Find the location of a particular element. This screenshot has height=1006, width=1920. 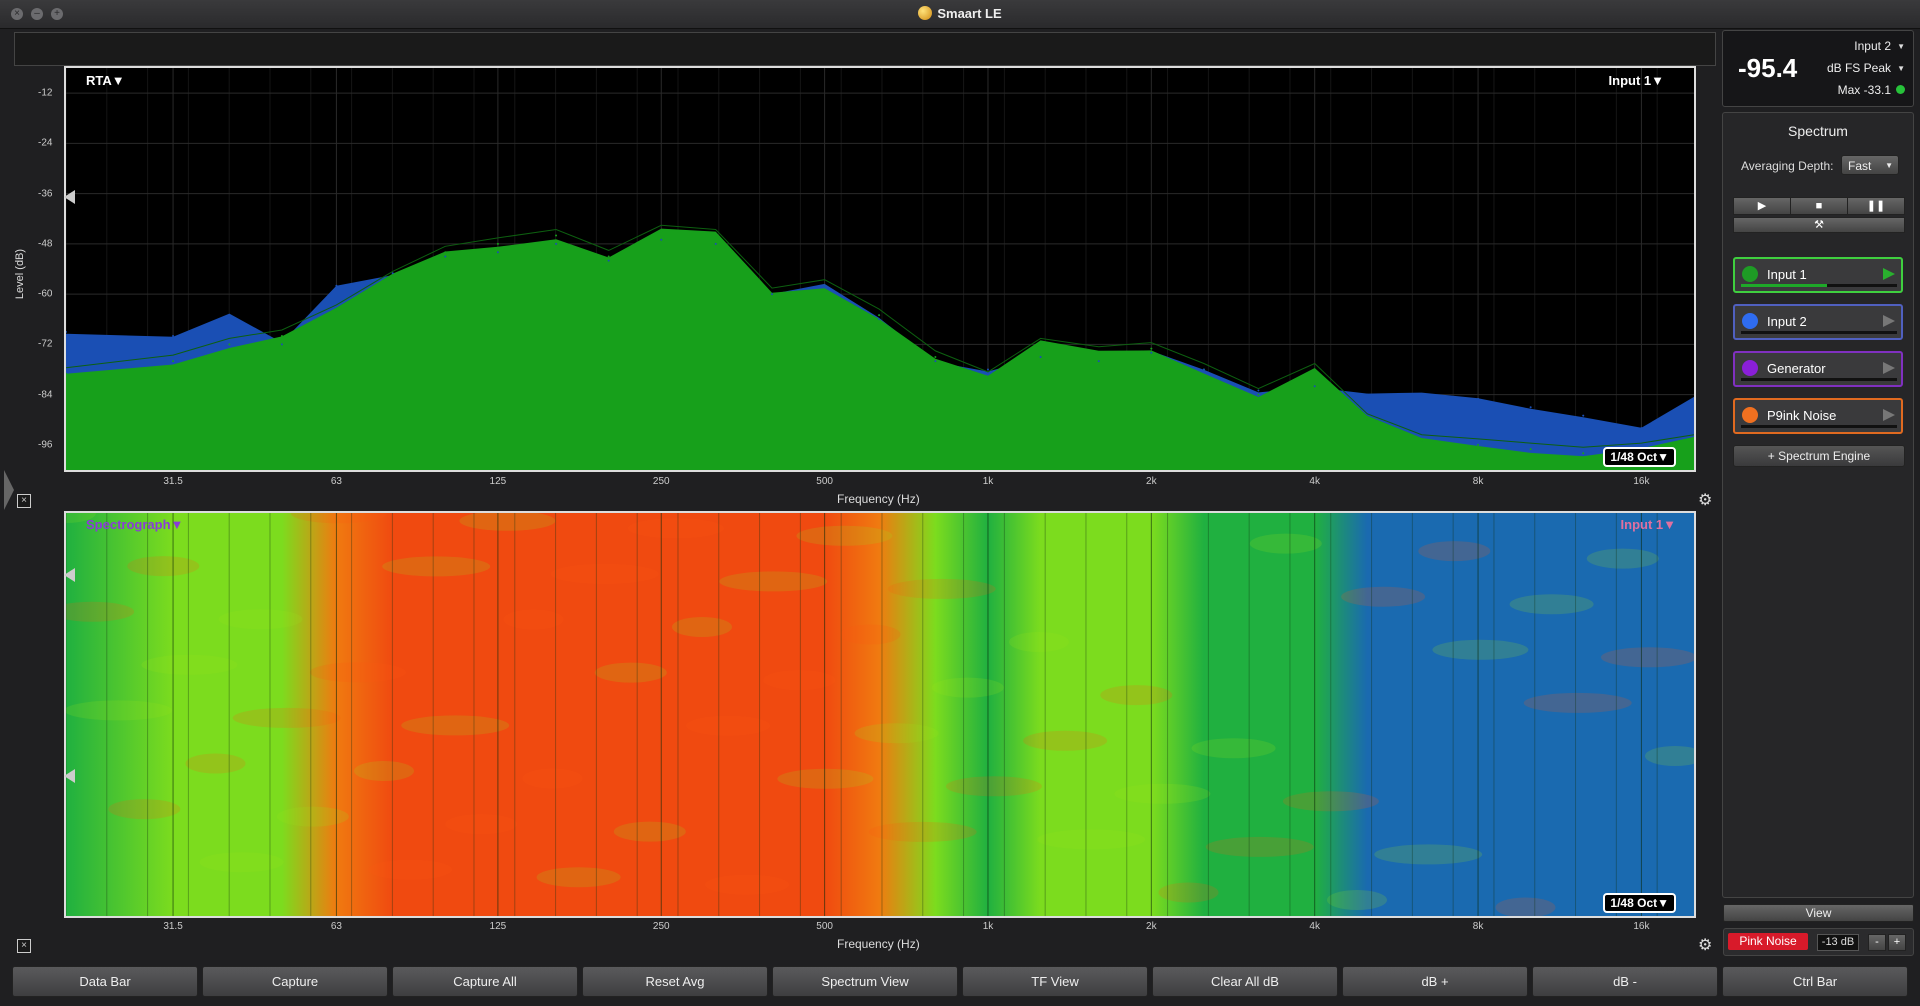

capture-all-button: Capture All is located at coordinates (485, 981).